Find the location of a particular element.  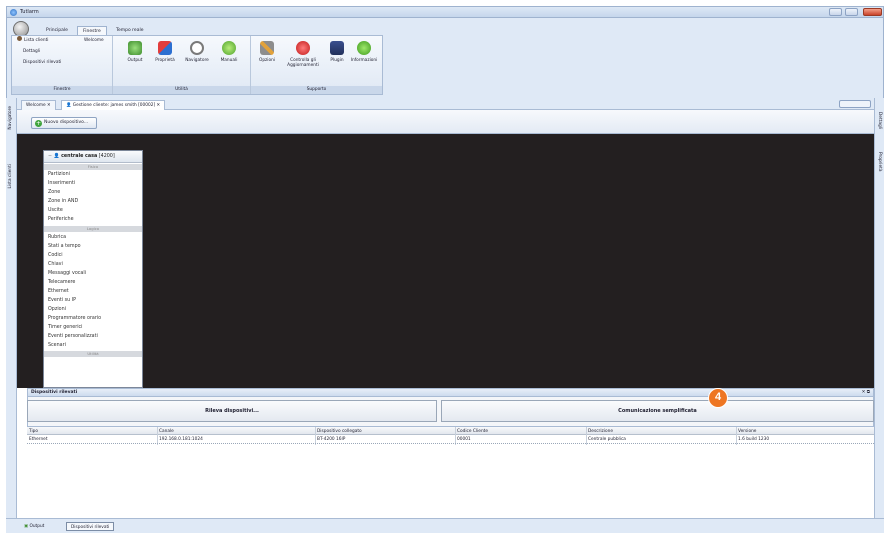

central-item: Inserimenti is located at coordinates (61, 183).